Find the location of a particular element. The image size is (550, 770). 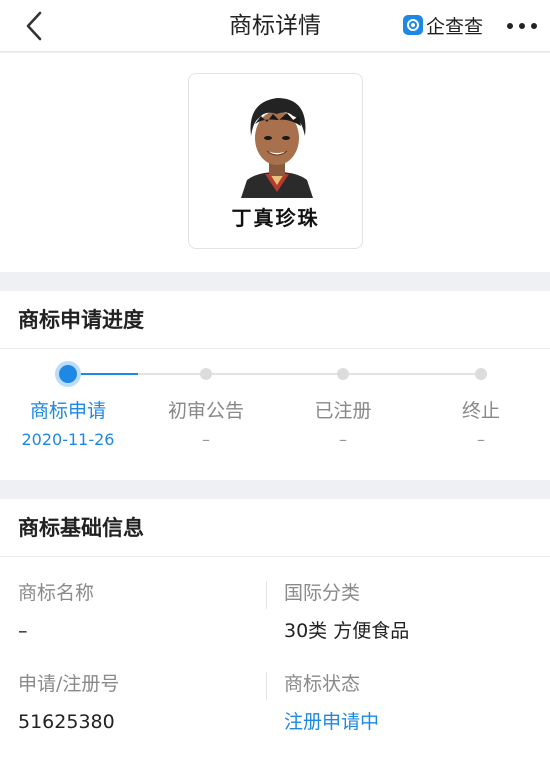

step-registered: 已注册 – is located at coordinates (343, 403).